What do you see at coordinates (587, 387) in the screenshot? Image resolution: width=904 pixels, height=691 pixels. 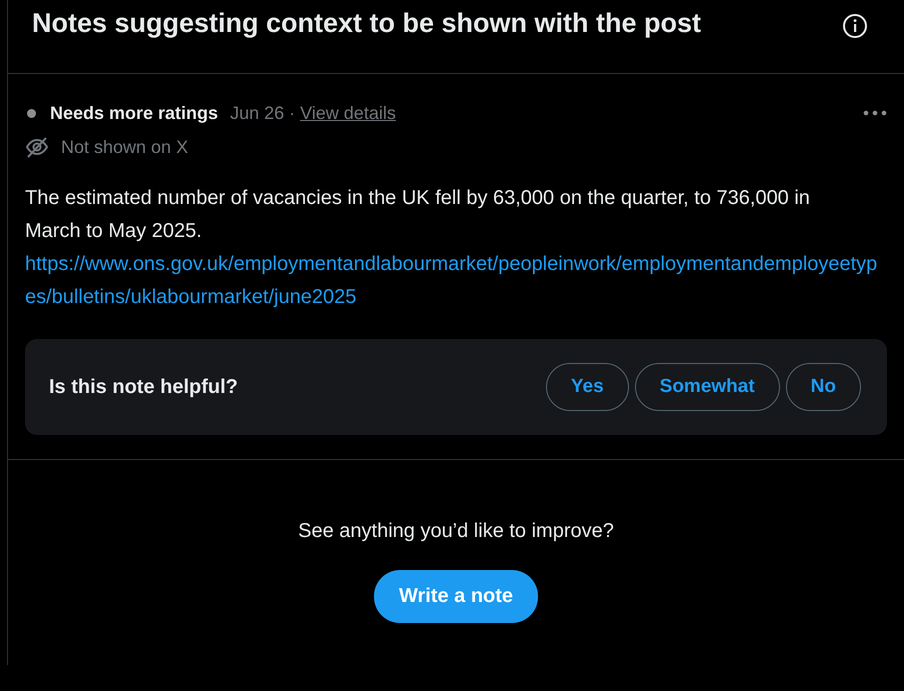 I see `rating-button: Yes` at bounding box center [587, 387].